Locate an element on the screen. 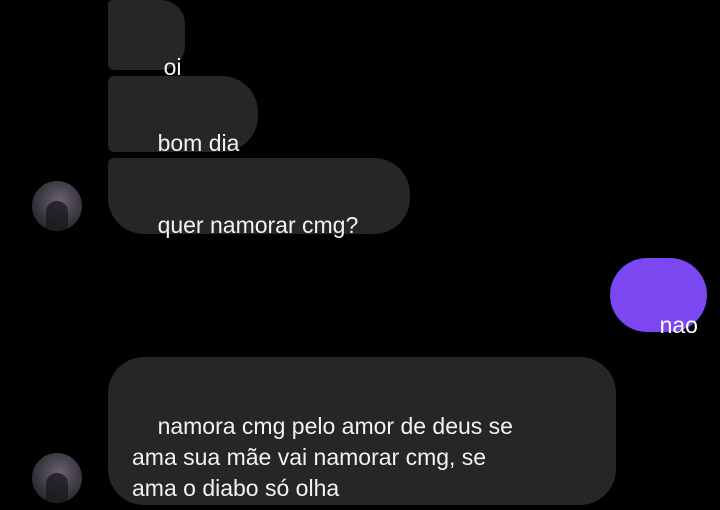  incoming-message-bubble: quer namorar cmg? is located at coordinates (259, 198).